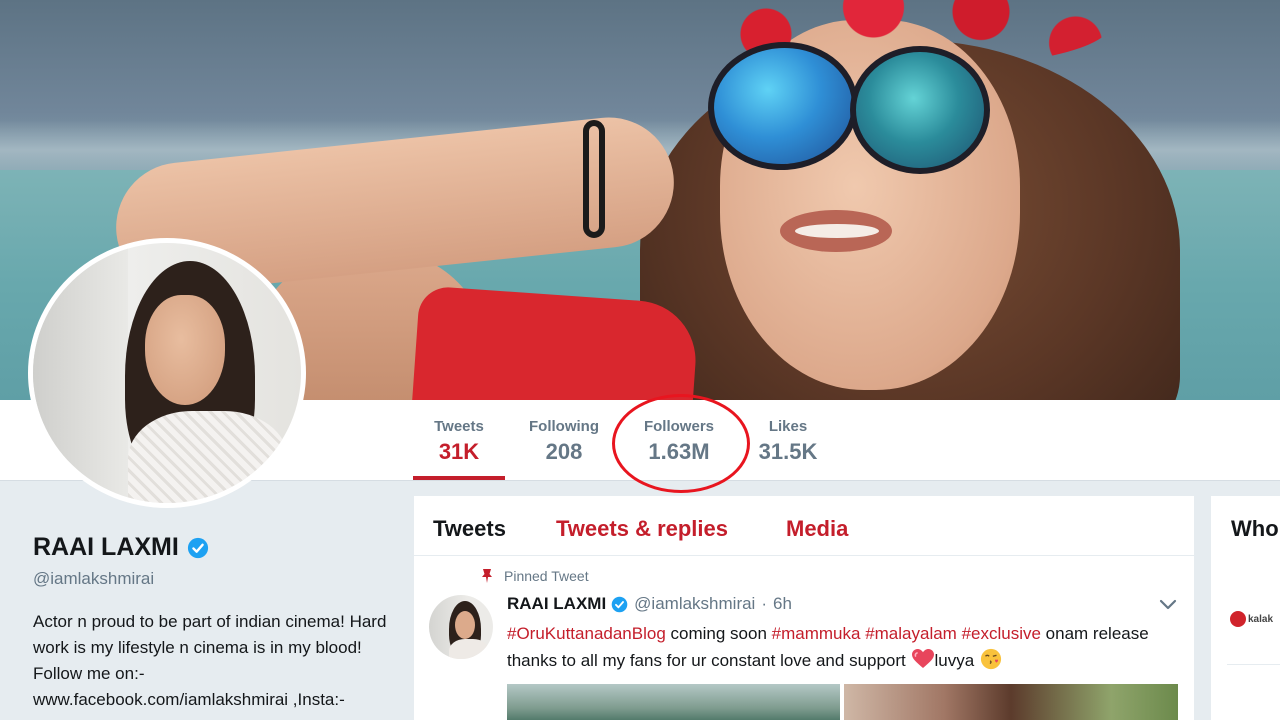  What do you see at coordinates (487, 576) in the screenshot?
I see `pin-icon` at bounding box center [487, 576].